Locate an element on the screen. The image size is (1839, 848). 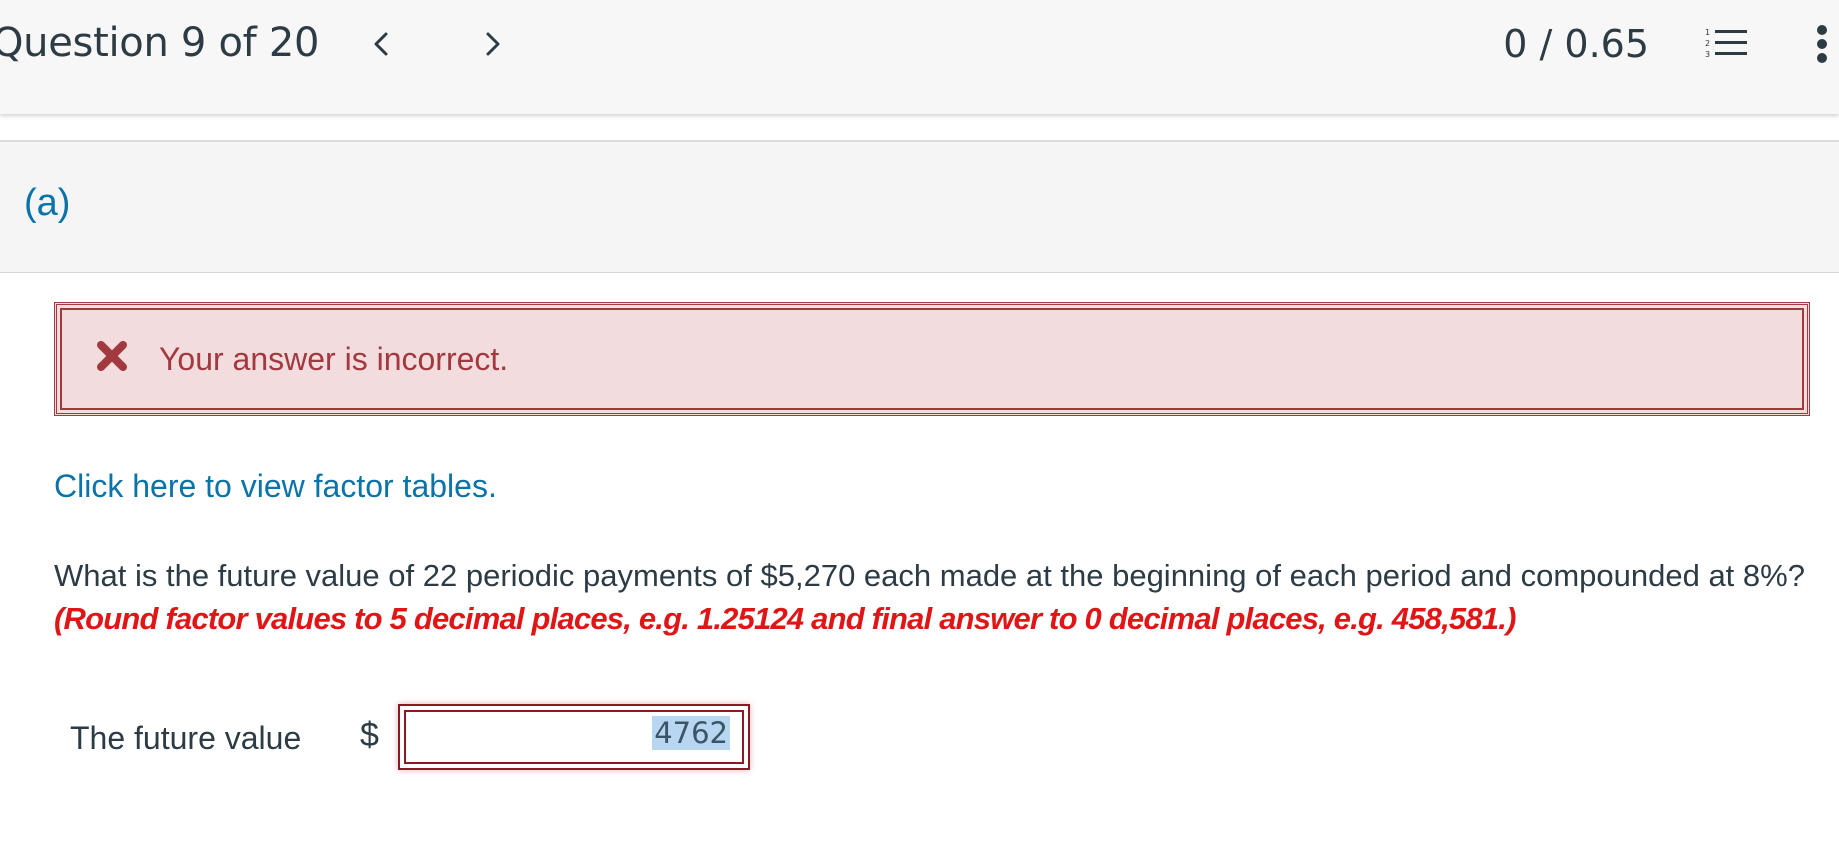
vertical-ellipsis-icon is located at coordinates (1822, 44).